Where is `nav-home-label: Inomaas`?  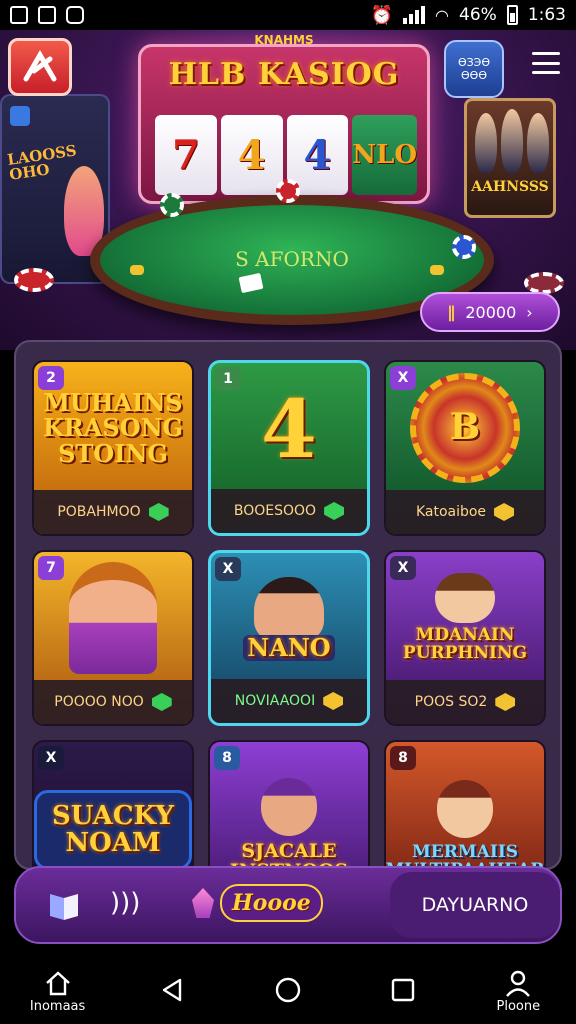 nav-home-label: Inomaas is located at coordinates (57, 1006).